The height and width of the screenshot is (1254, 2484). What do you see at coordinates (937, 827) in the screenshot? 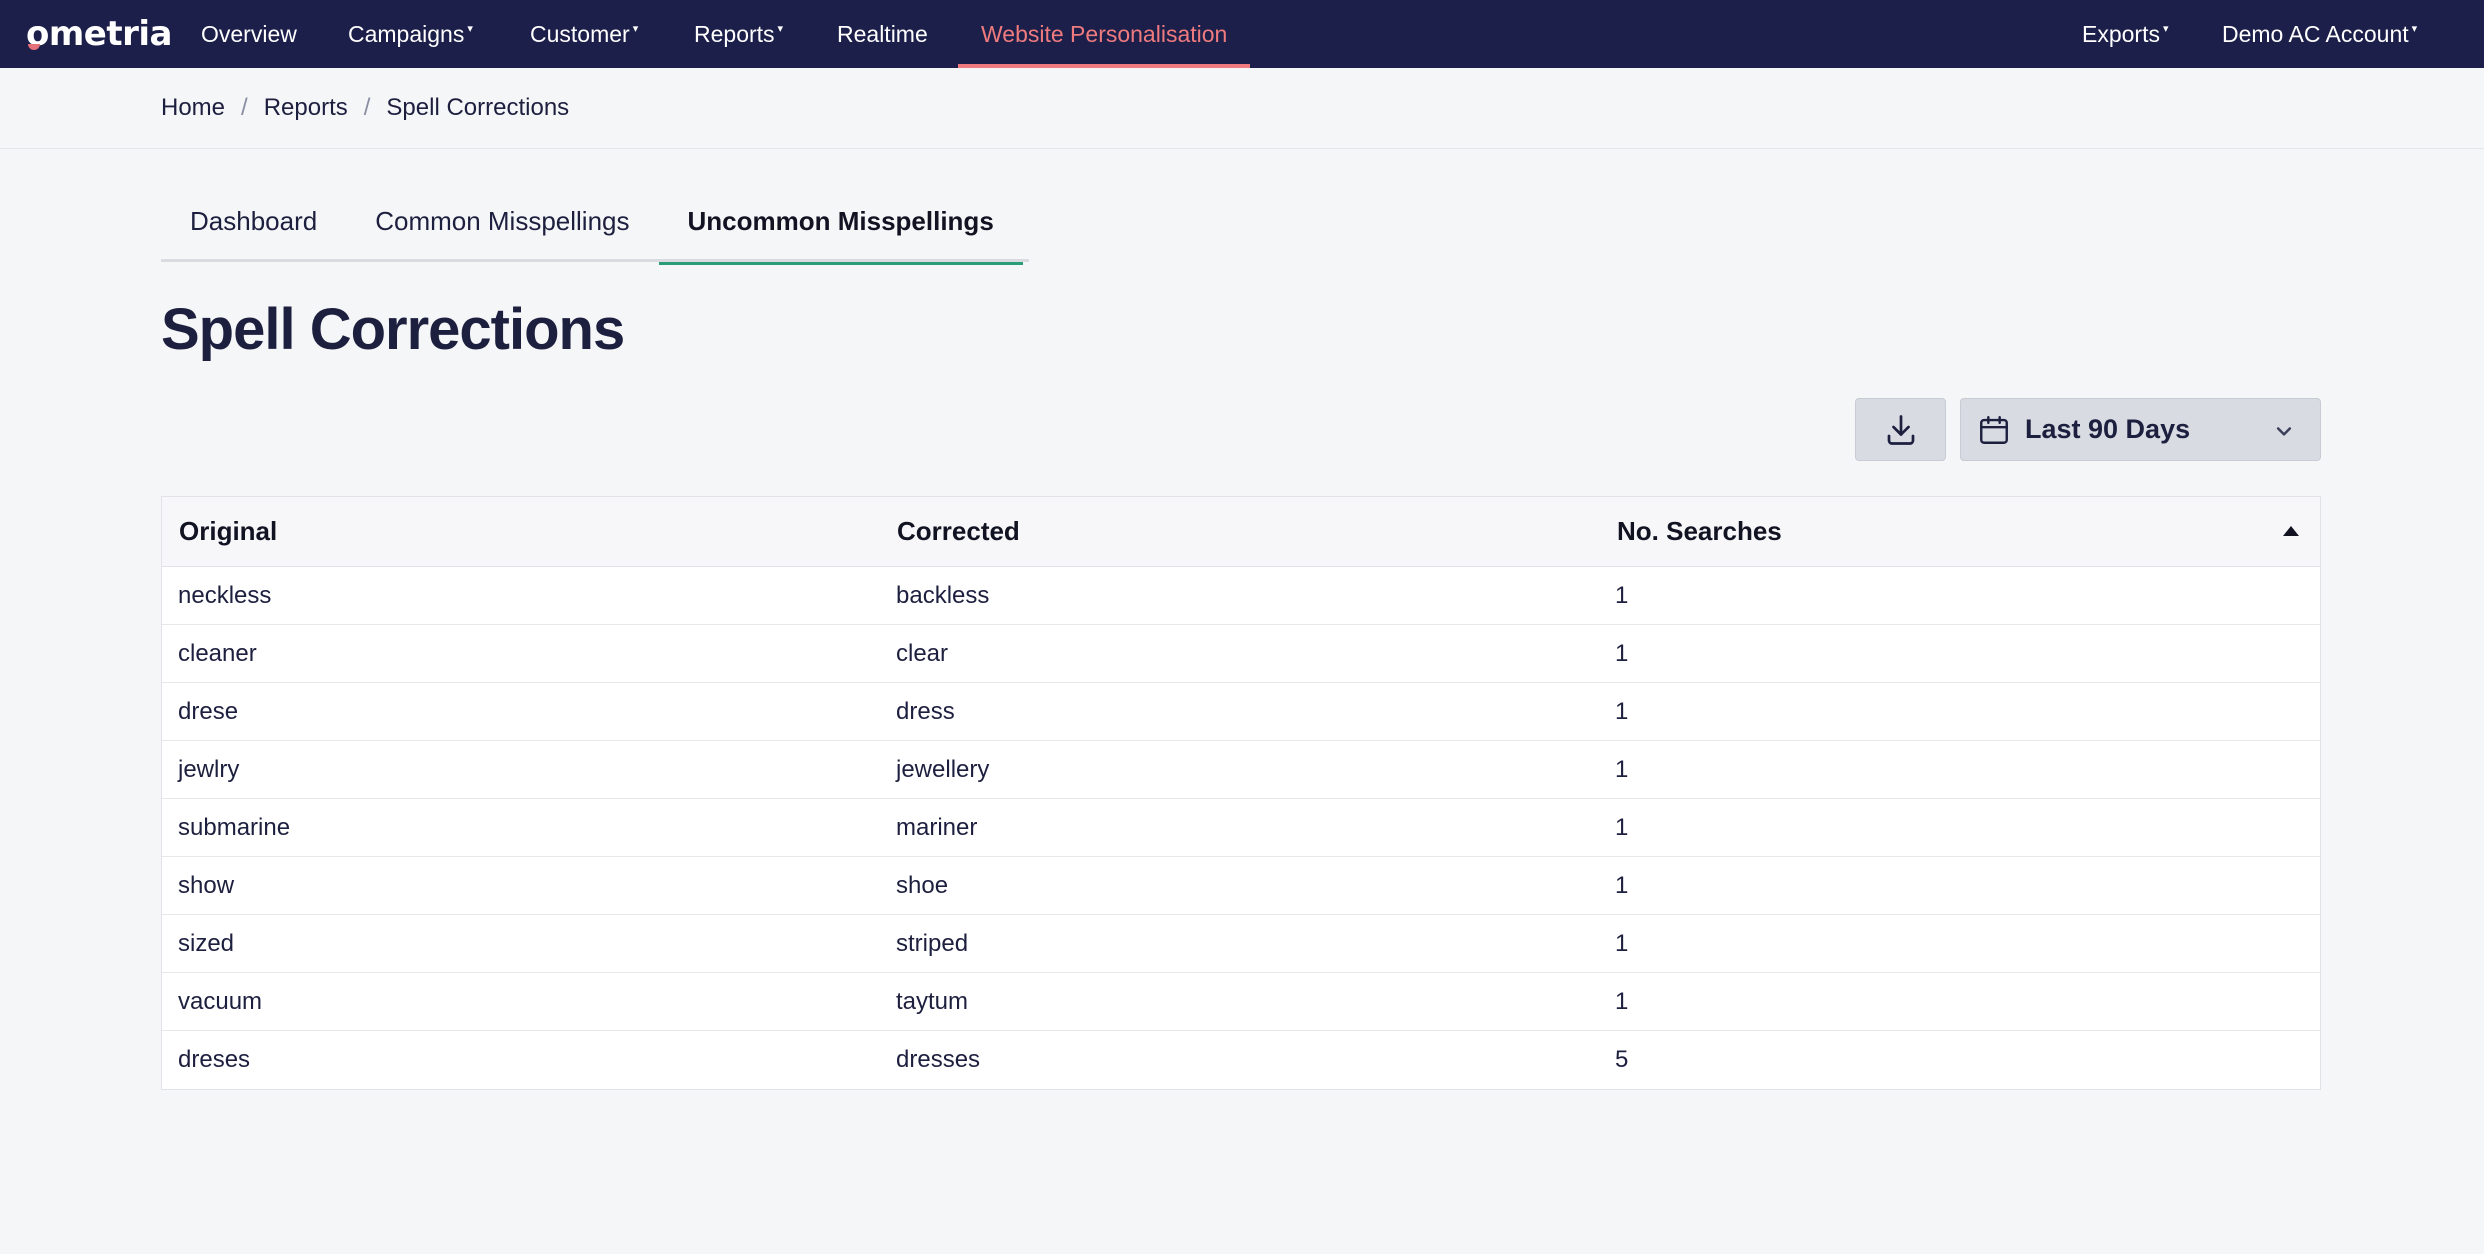
I see `cell-corrected: mariner` at bounding box center [937, 827].